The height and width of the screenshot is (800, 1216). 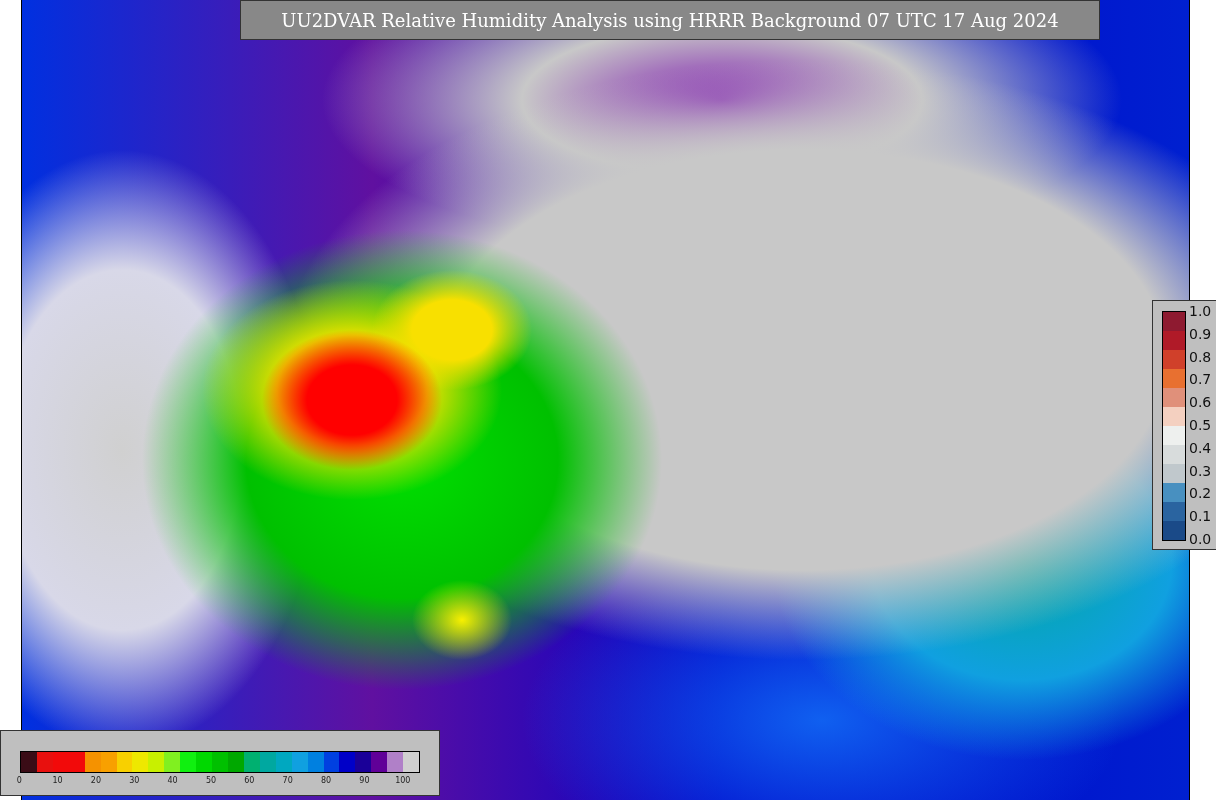 I want to click on map-title: UU2DVAR Relative Humidity Analysis using HRRR Background 07 UTC 17 Aug 2024, so click(x=670, y=20).